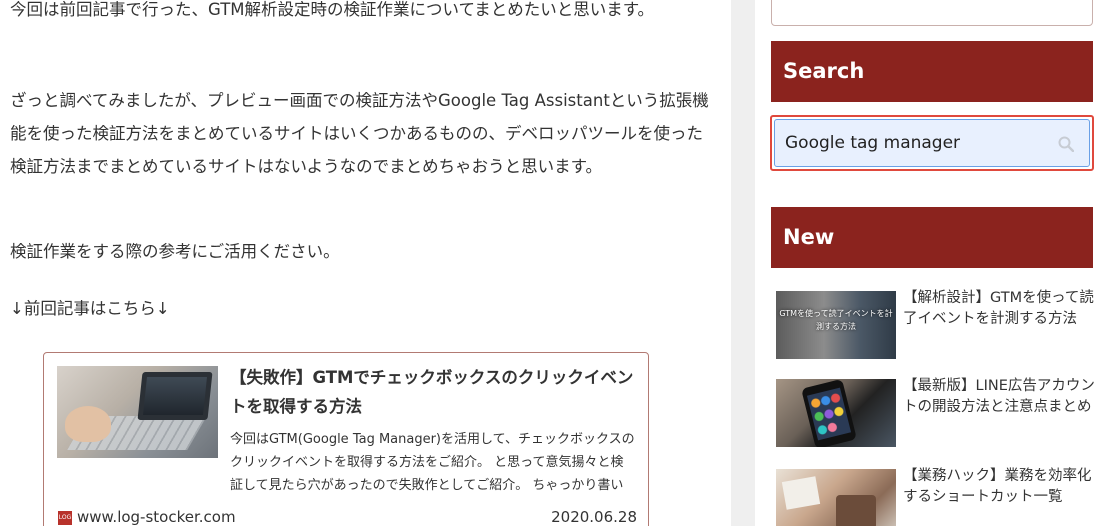 The image size is (1099, 526). Describe the element at coordinates (90, 308) in the screenshot. I see `paragraph-previous-link: ↓前回記事はこちら↓` at that location.